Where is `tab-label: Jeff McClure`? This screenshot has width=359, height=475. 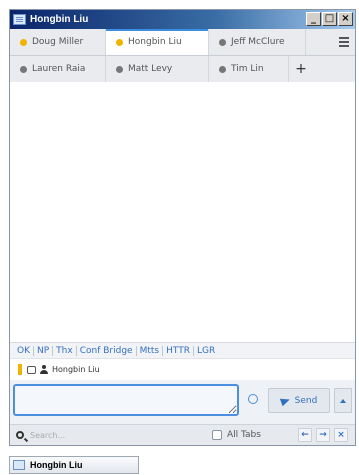
tab-label: Jeff McClure is located at coordinates (258, 42).